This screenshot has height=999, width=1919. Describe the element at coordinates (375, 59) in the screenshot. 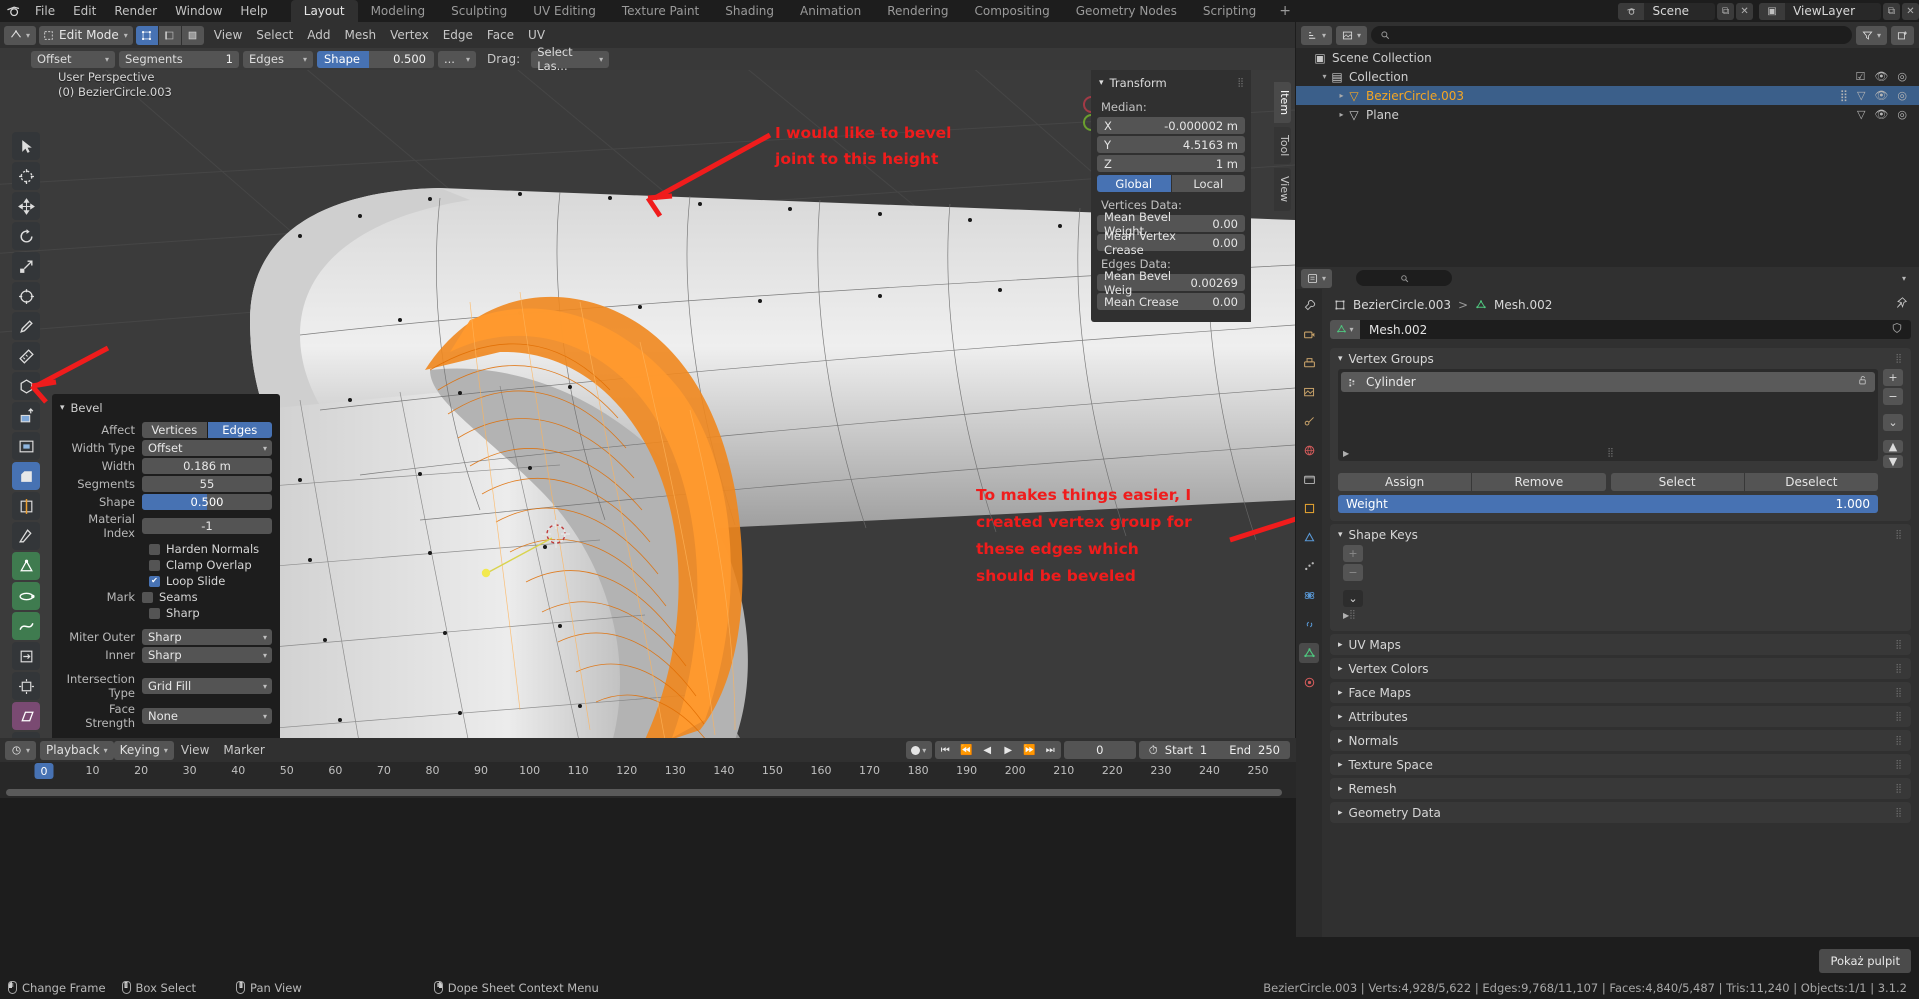

I see `shape-slider: Shape 0.500` at that location.